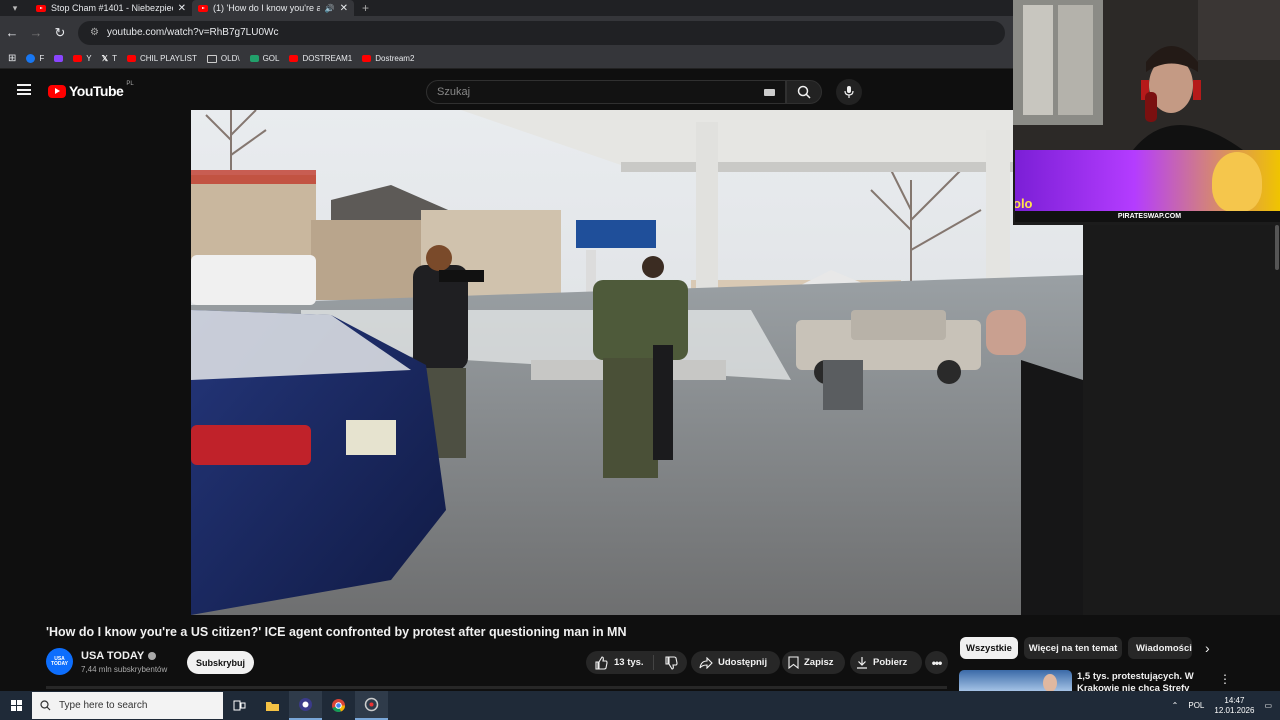 The image size is (1280, 720). I want to click on youtube-logo: YouTube PL, so click(91, 90).